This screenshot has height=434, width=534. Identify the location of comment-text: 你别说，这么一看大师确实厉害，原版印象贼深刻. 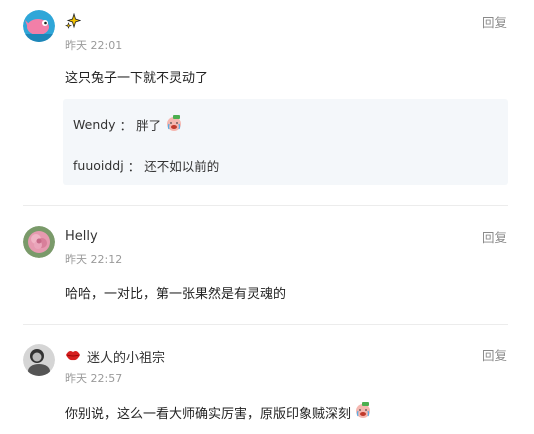
(218, 412).